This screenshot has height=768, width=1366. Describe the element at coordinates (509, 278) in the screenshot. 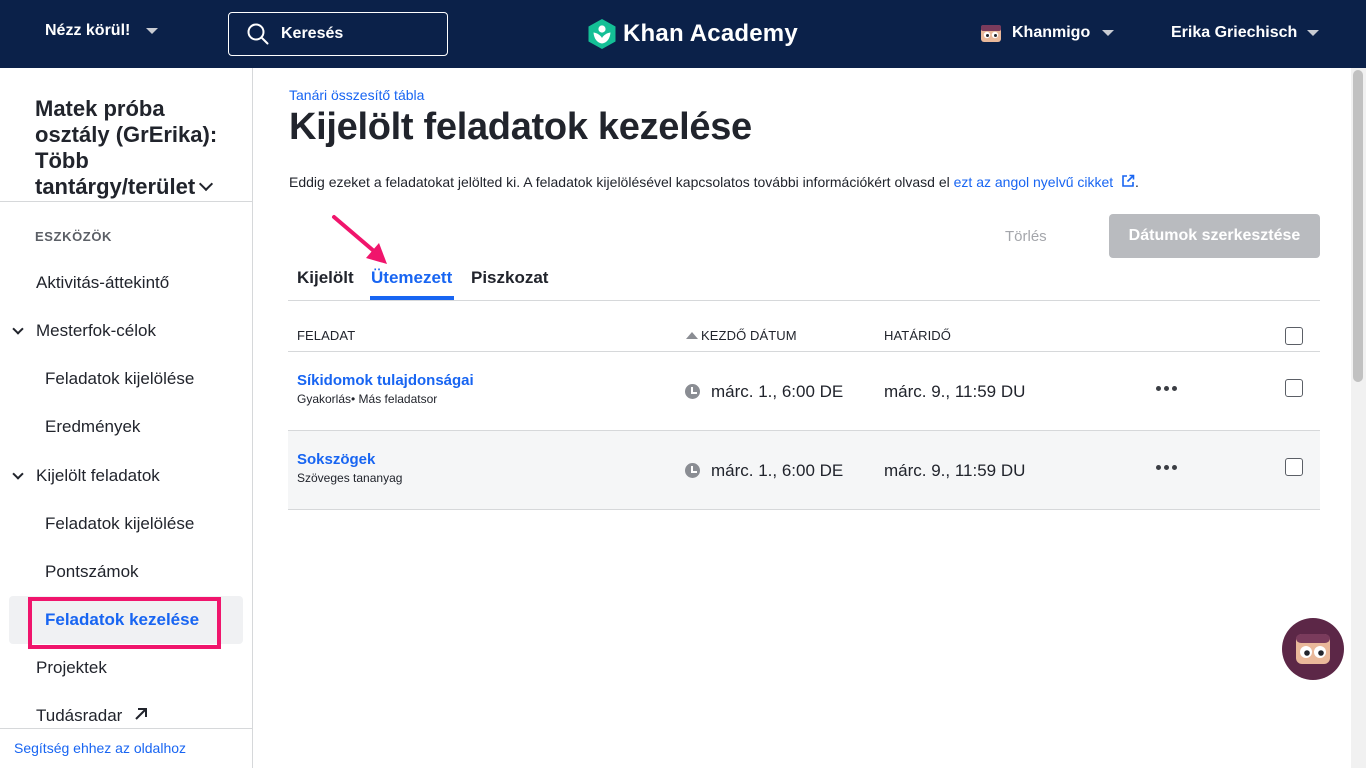

I see `tab-draft: Piszkozat` at that location.